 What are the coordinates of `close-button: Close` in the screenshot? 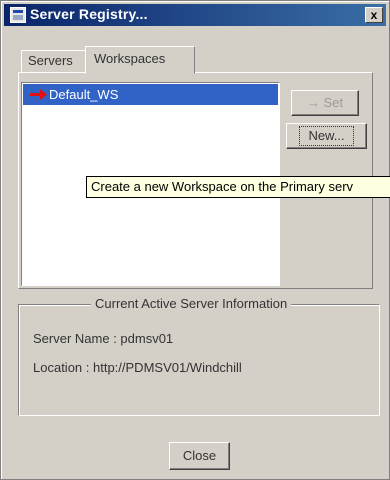 It's located at (199, 456).